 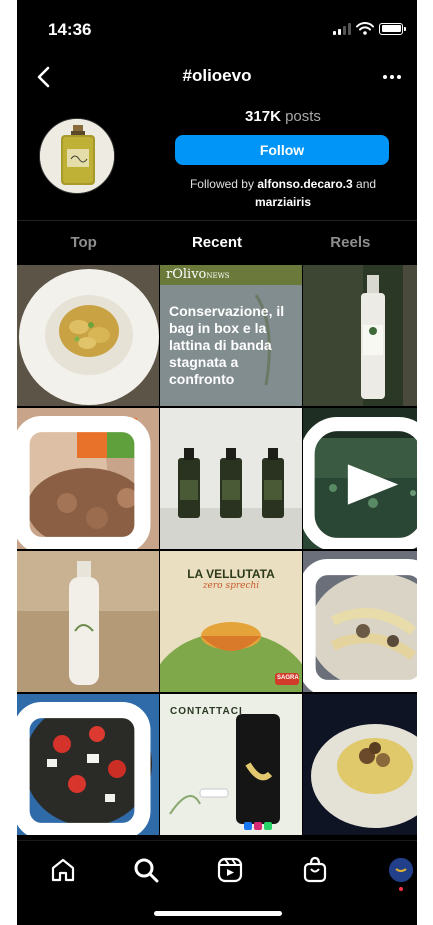 What do you see at coordinates (88, 335) in the screenshot?
I see `grid-post-pasta-plate` at bounding box center [88, 335].